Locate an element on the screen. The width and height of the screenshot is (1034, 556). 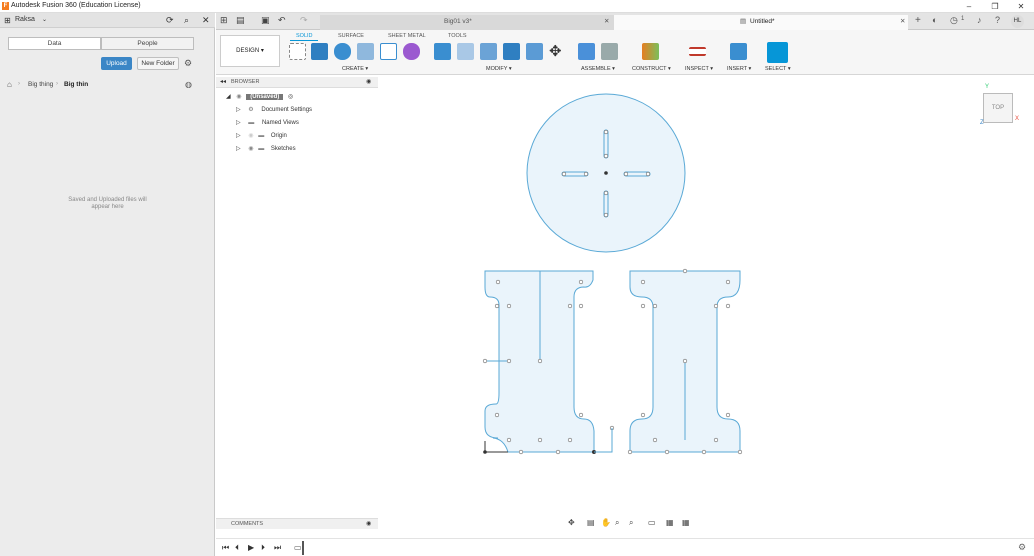
job-status-icon: ◐ is located at coordinates (934, 20).